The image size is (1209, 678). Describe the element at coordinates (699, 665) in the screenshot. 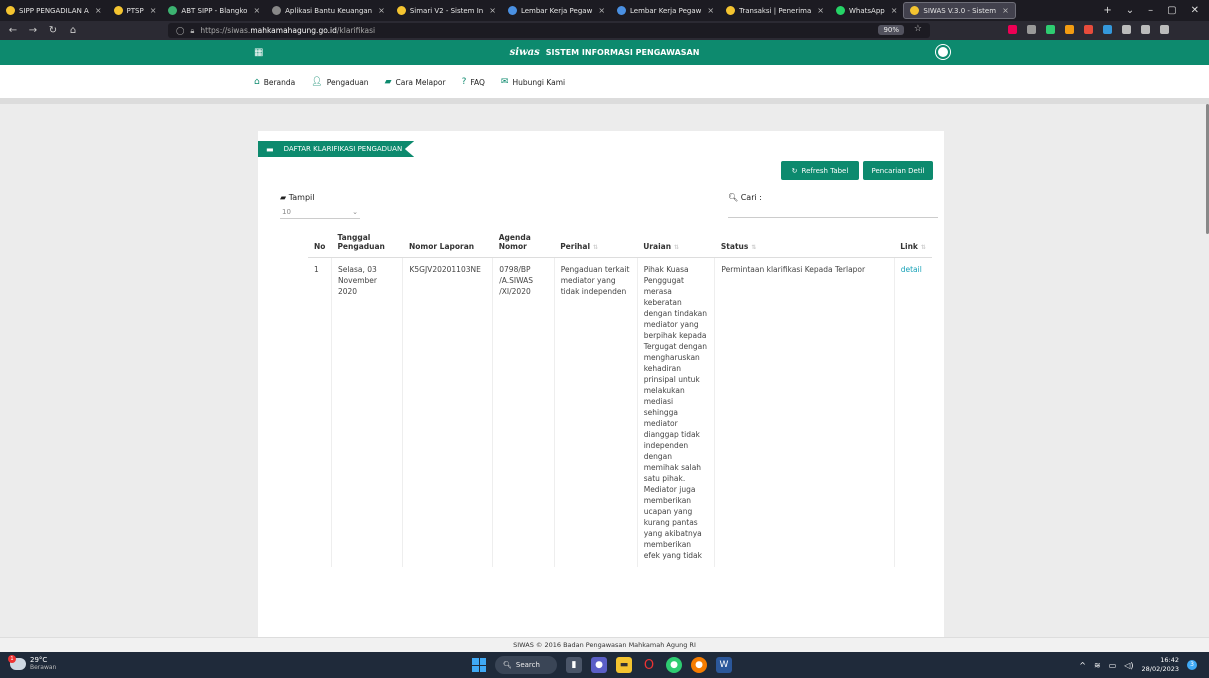

I see `firefox-icon: ●` at that location.